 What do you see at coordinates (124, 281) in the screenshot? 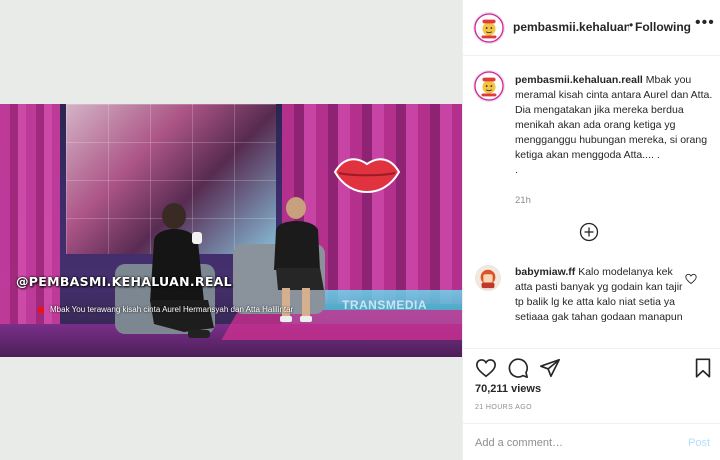
I see `video-watermark: @PEMBASMI.KEHALUAN.REAL` at bounding box center [124, 281].